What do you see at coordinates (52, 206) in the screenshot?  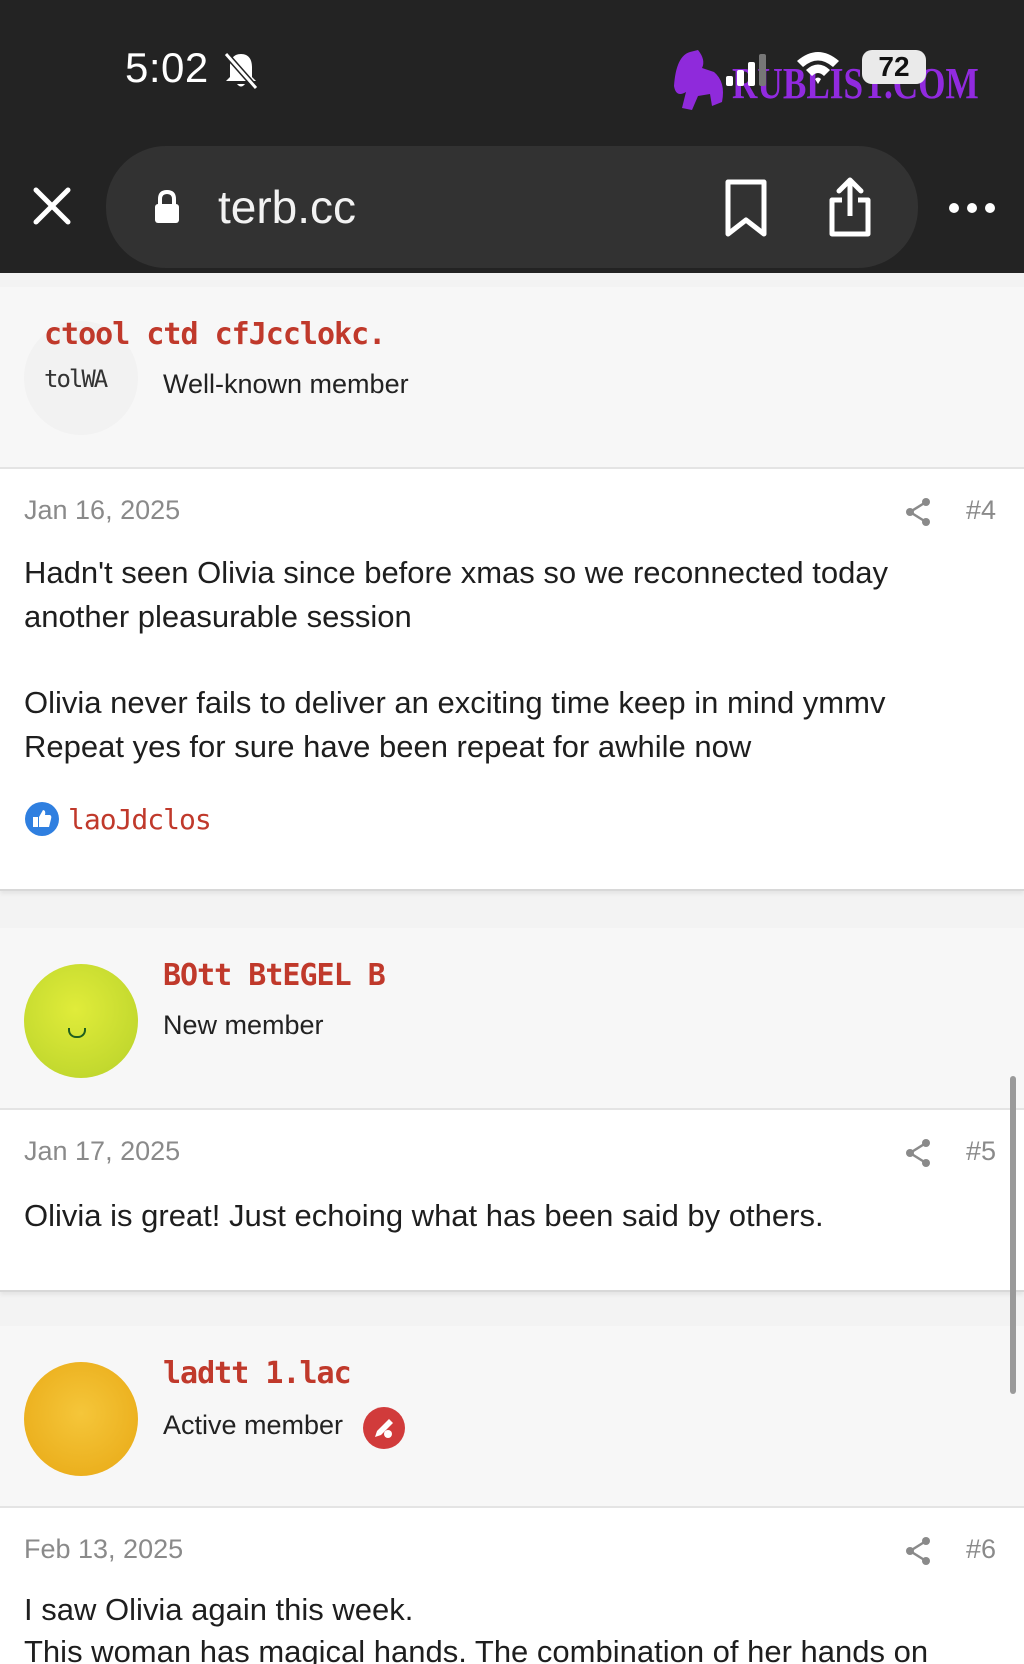 I see `close-icon` at bounding box center [52, 206].